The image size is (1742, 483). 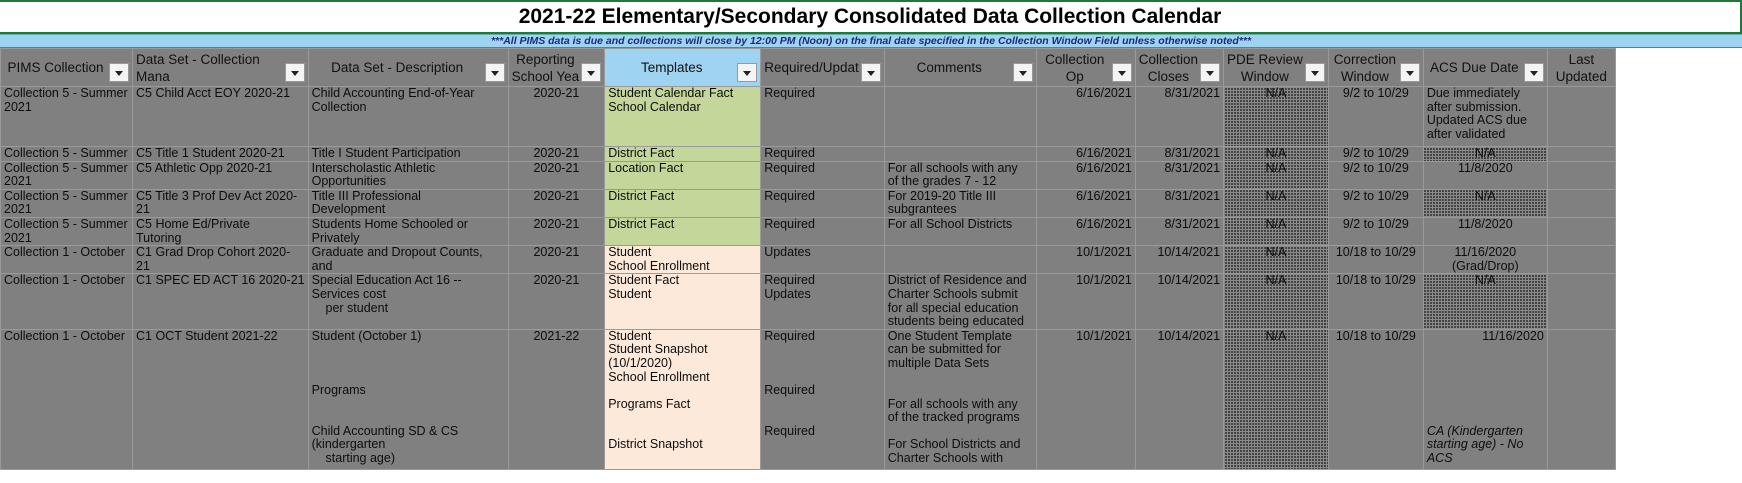 What do you see at coordinates (822, 260) in the screenshot?
I see `cell-required: Updates` at bounding box center [822, 260].